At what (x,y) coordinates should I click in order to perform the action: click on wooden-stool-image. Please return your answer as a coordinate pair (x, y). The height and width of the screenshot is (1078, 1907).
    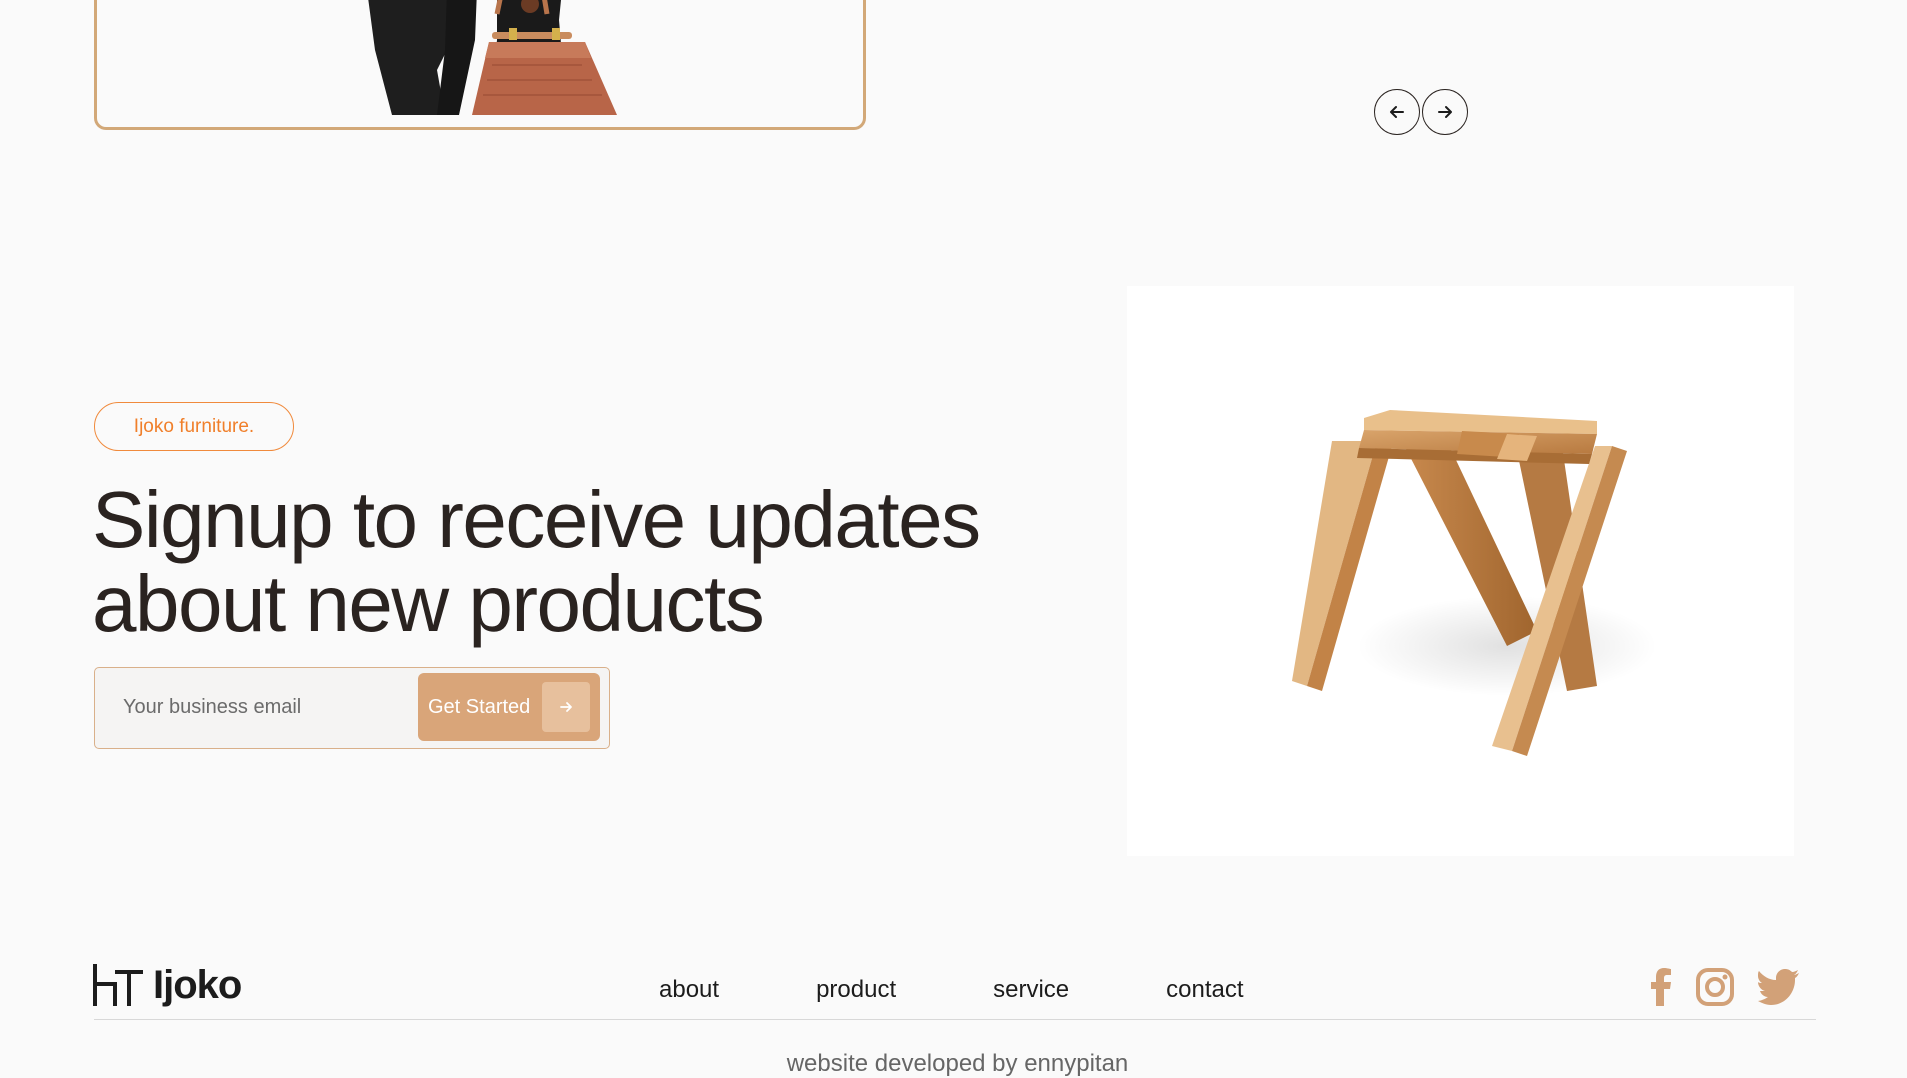
    Looking at the image, I should click on (1474, 583).